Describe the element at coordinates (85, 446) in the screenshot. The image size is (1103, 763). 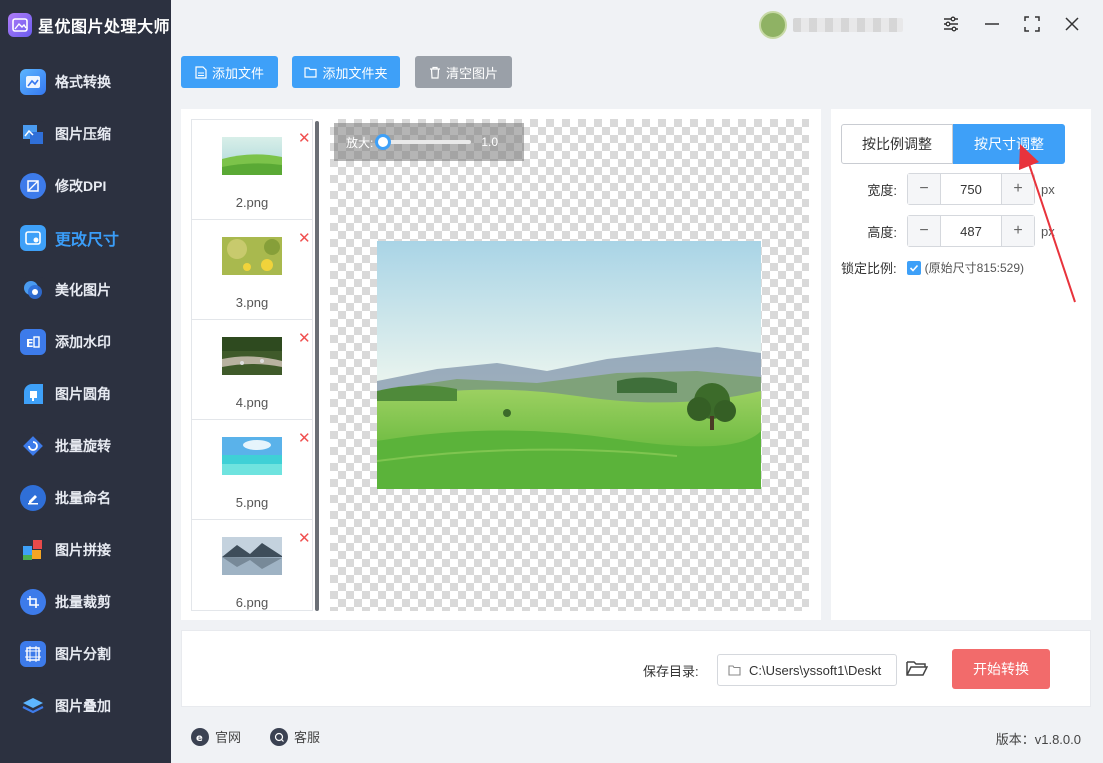
I see `sidebar-item-rotate: 批量旋转` at that location.